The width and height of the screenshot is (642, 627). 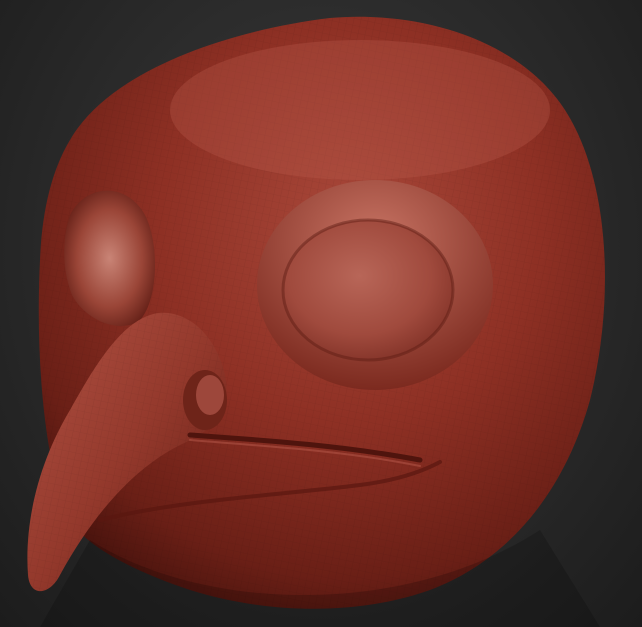 What do you see at coordinates (360, 110) in the screenshot?
I see `brow-highlight` at bounding box center [360, 110].